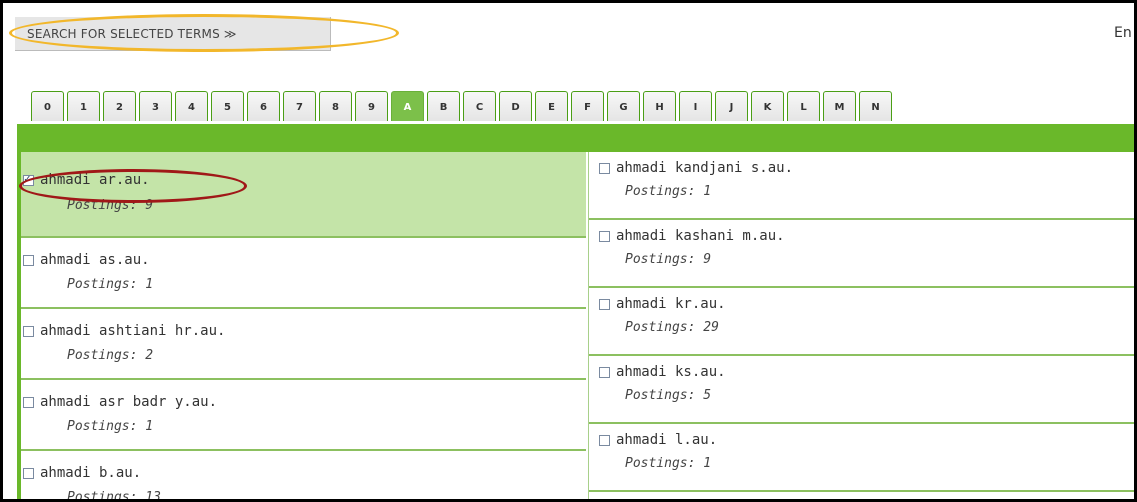 This screenshot has height=502, width=1137. What do you see at coordinates (479, 106) in the screenshot?
I see `tab-c: C` at bounding box center [479, 106].